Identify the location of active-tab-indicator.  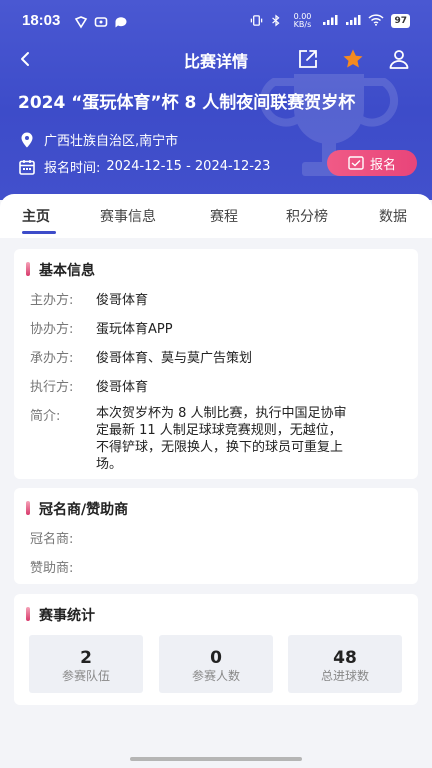
(39, 232).